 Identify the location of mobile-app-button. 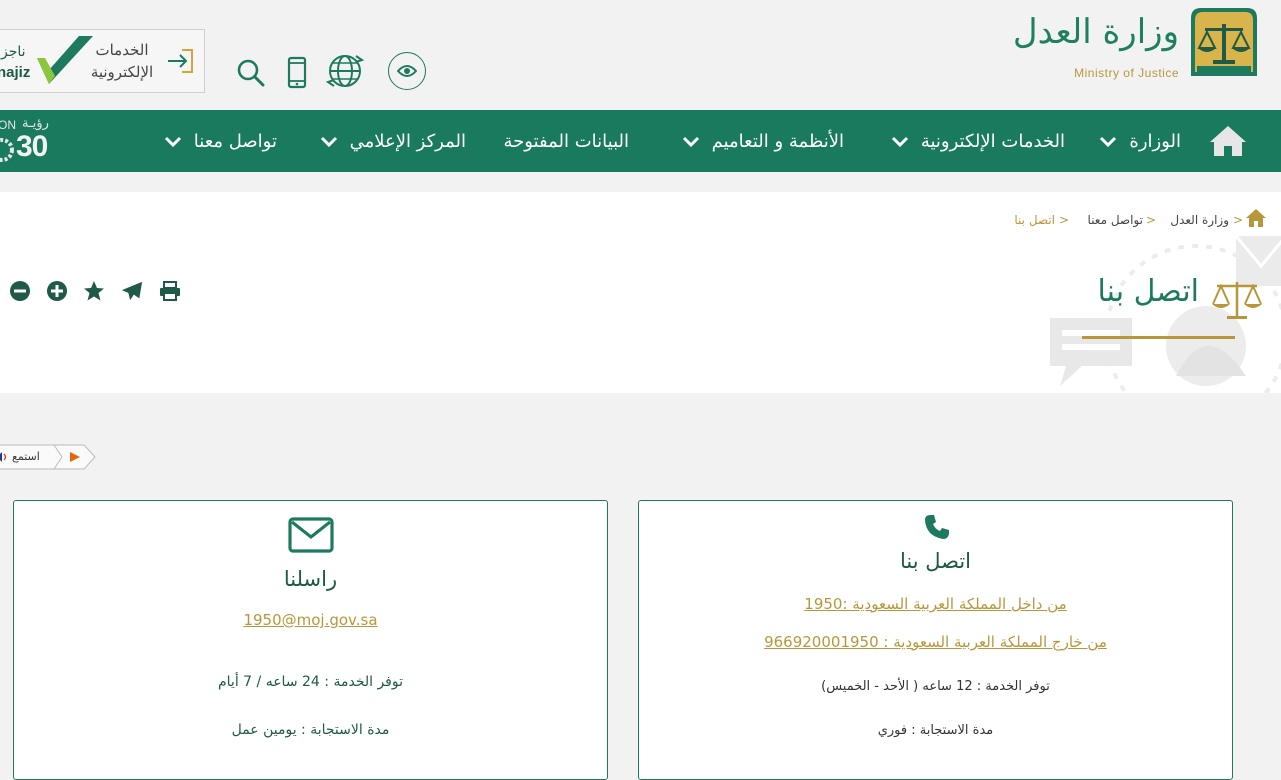
(297, 73).